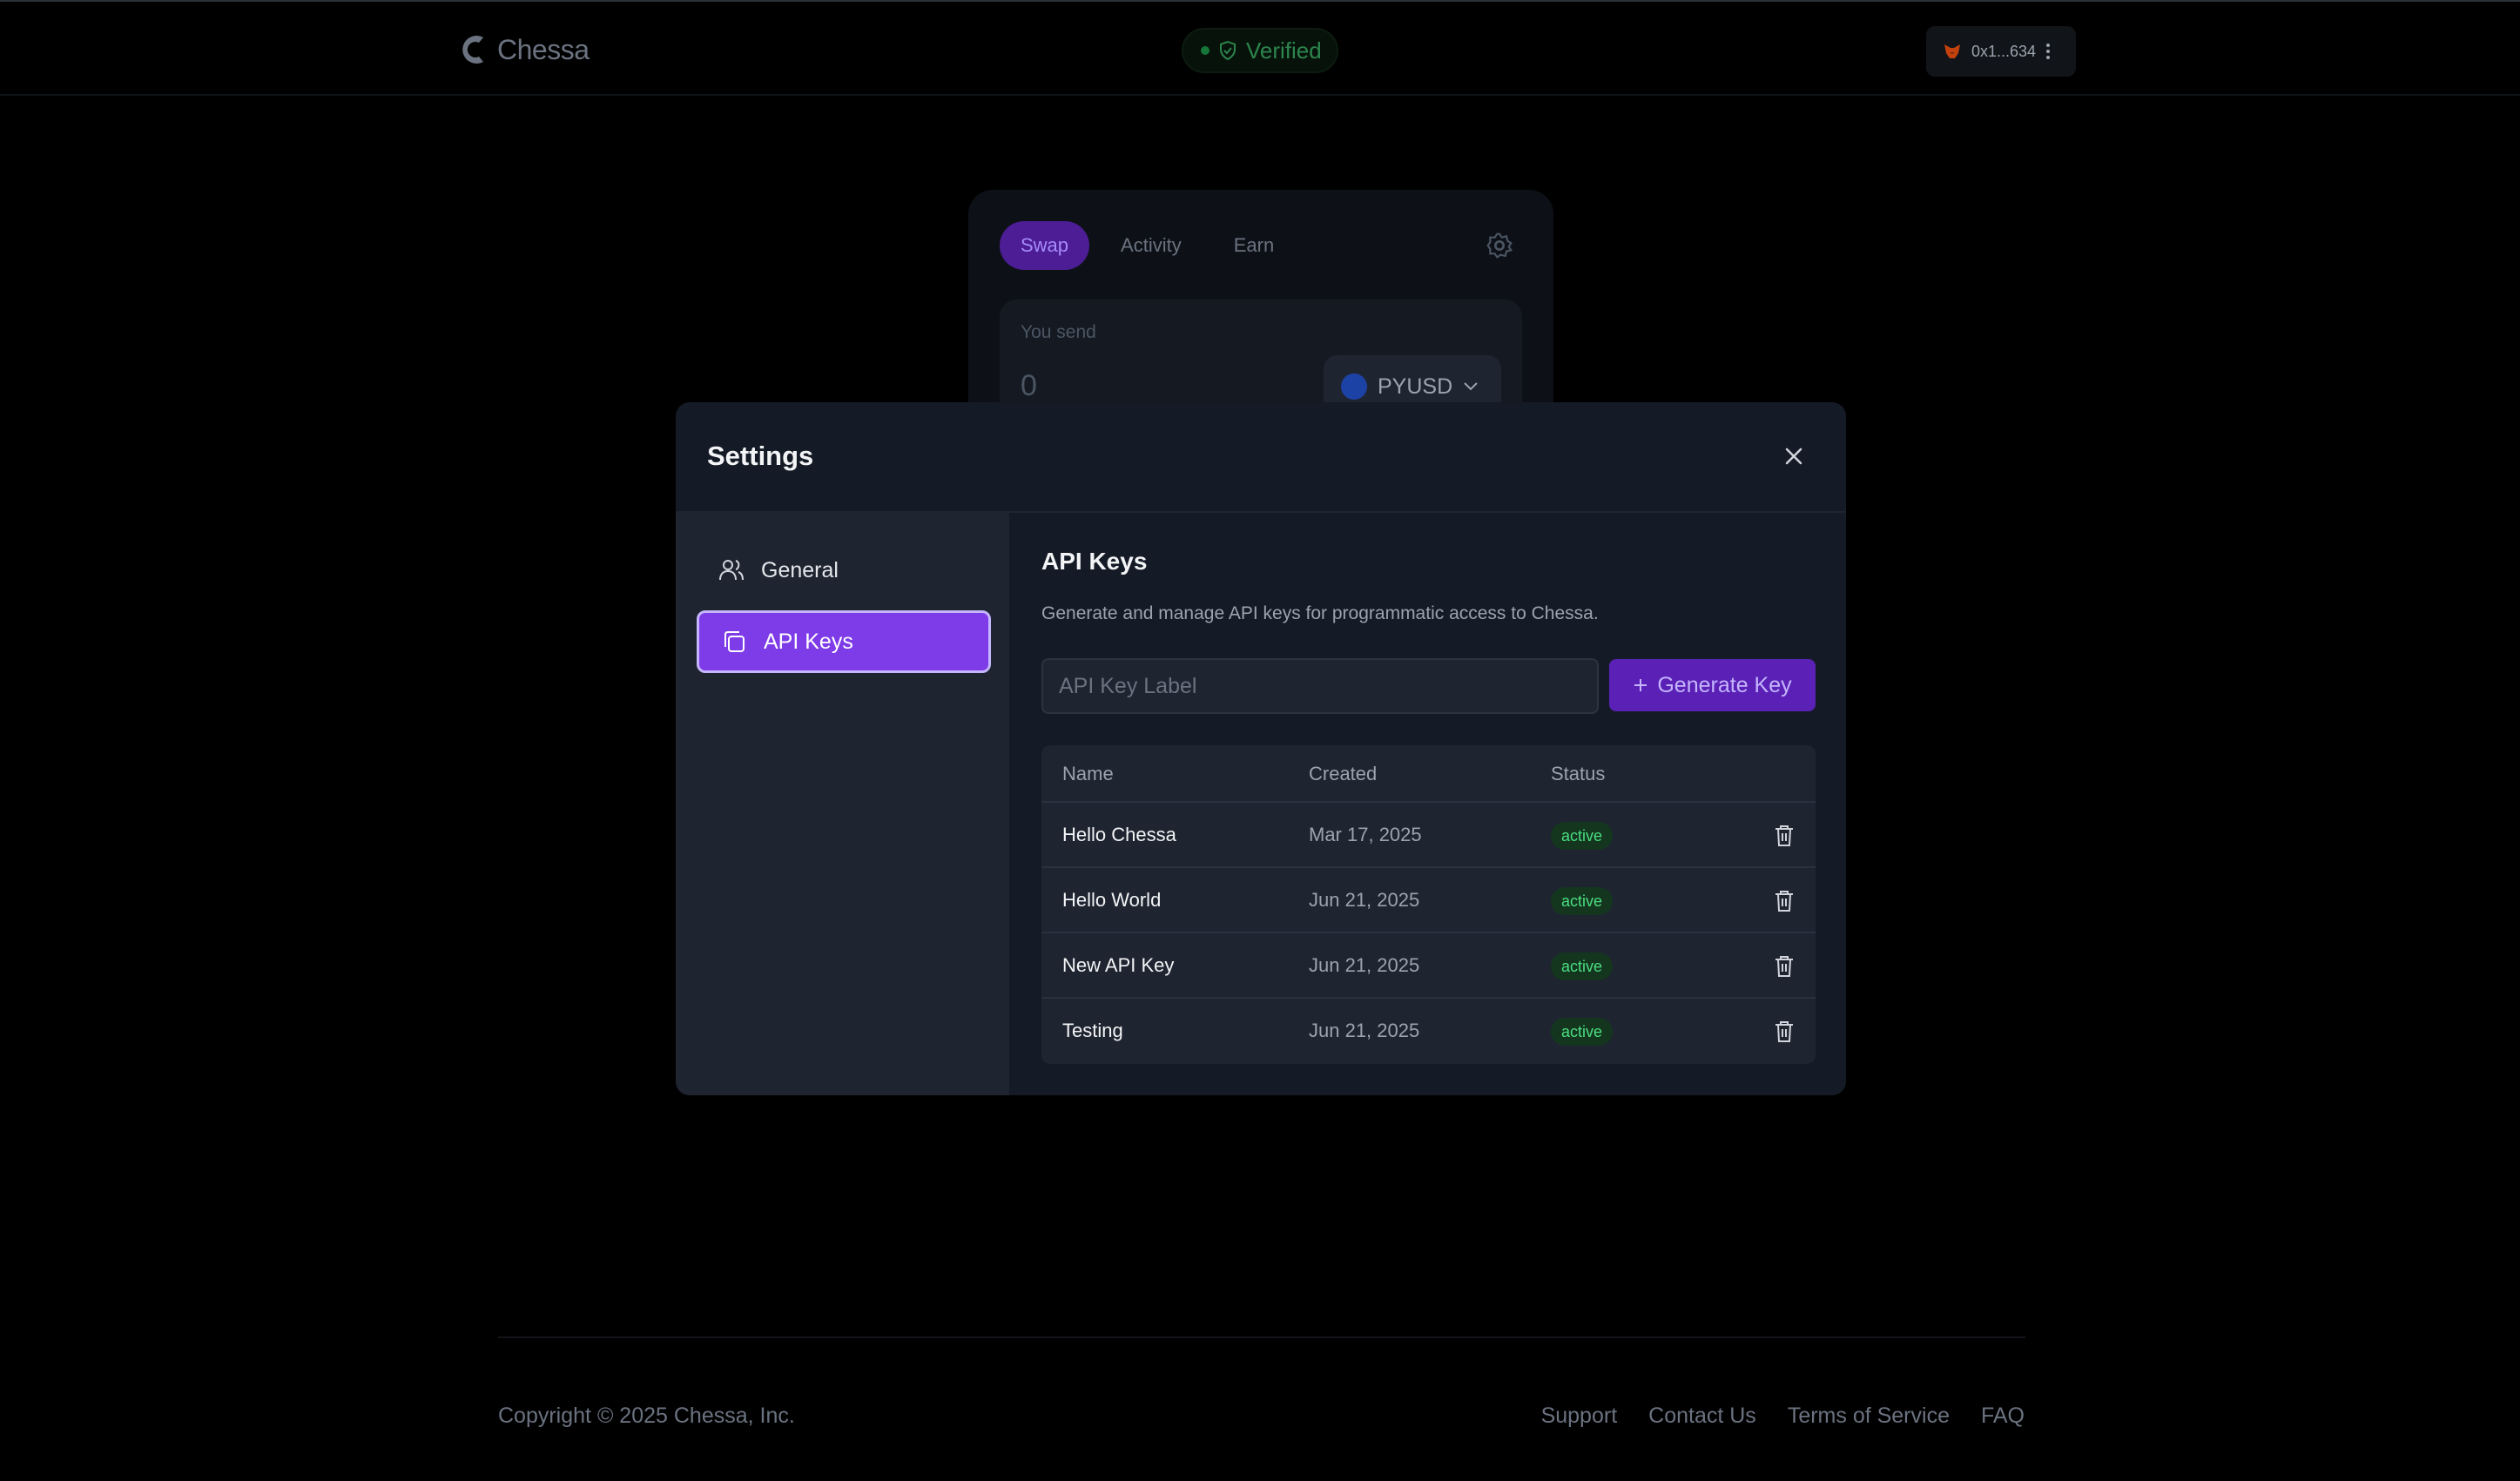  Describe the element at coordinates (1702, 1416) in the screenshot. I see `footer-link-contact: Contact Us` at that location.